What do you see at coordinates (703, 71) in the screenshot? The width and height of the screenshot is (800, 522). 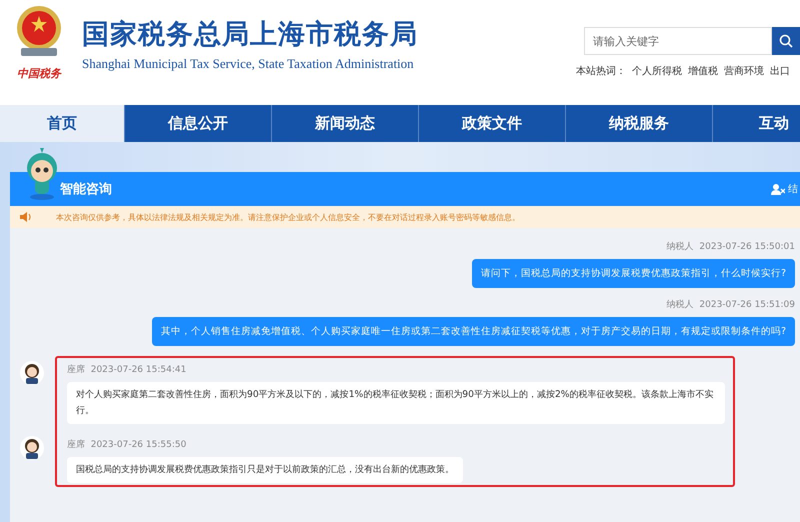 I see `hot-word-link: 增值税` at bounding box center [703, 71].